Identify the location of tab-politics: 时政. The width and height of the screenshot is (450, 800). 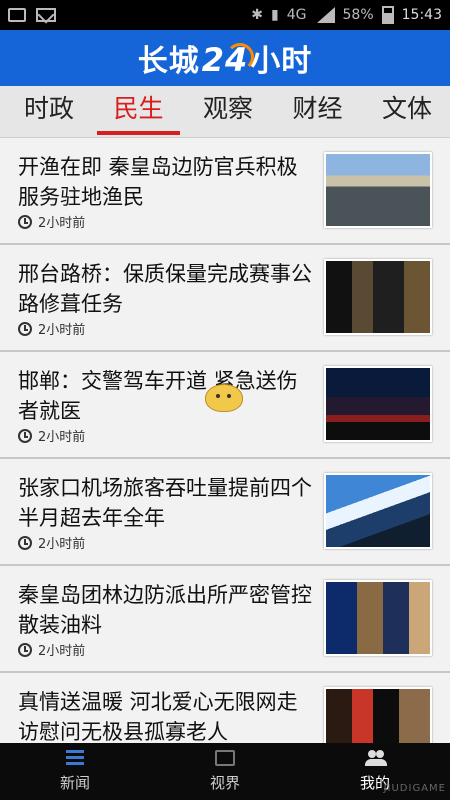
(49, 112).